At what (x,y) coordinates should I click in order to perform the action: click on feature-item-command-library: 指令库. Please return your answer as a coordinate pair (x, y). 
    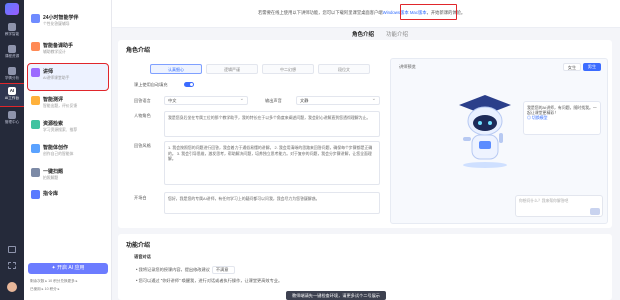
    Looking at the image, I should click on (68, 199).